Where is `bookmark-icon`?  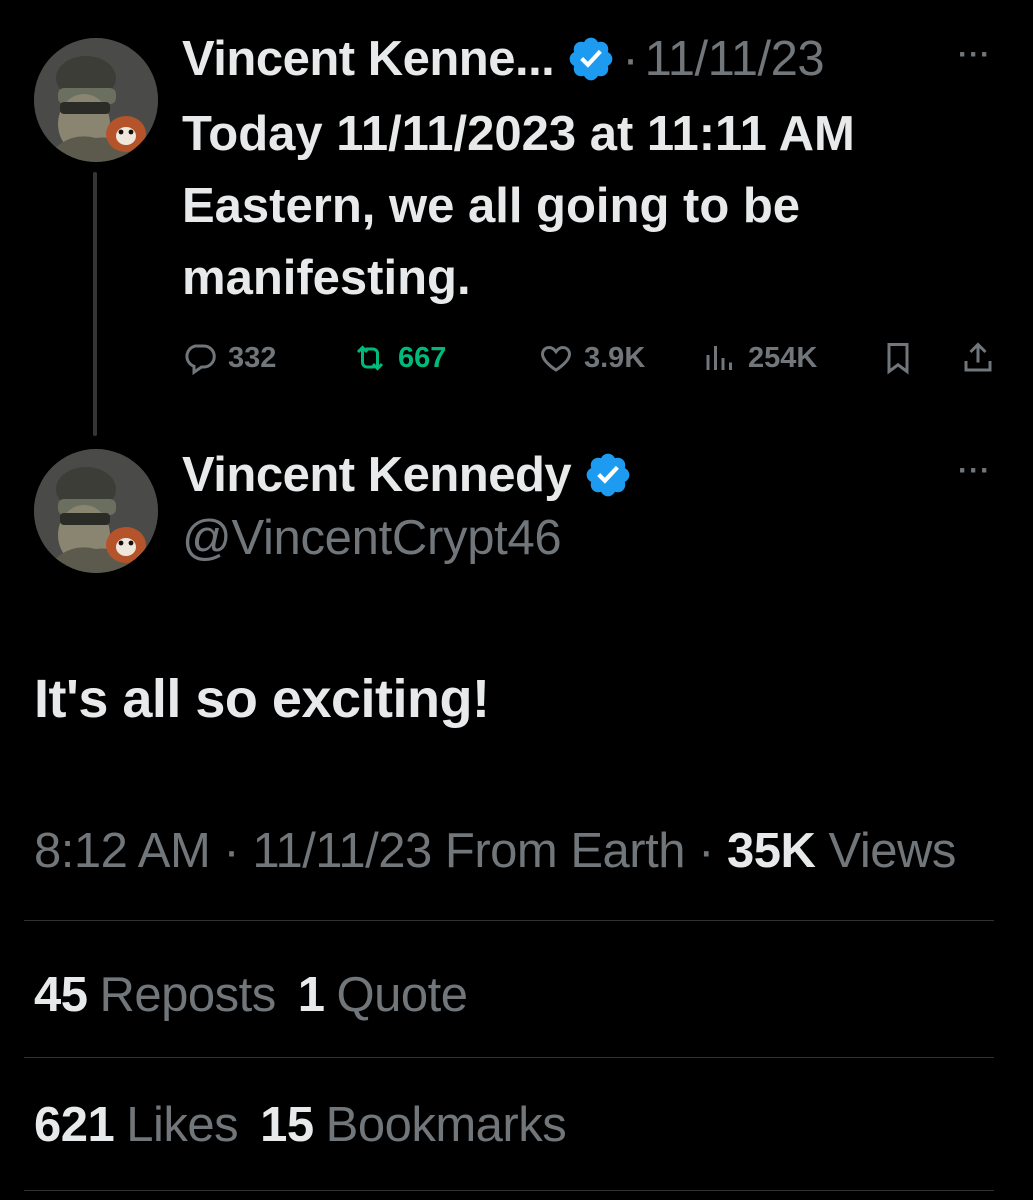
bookmark-icon is located at coordinates (898, 359).